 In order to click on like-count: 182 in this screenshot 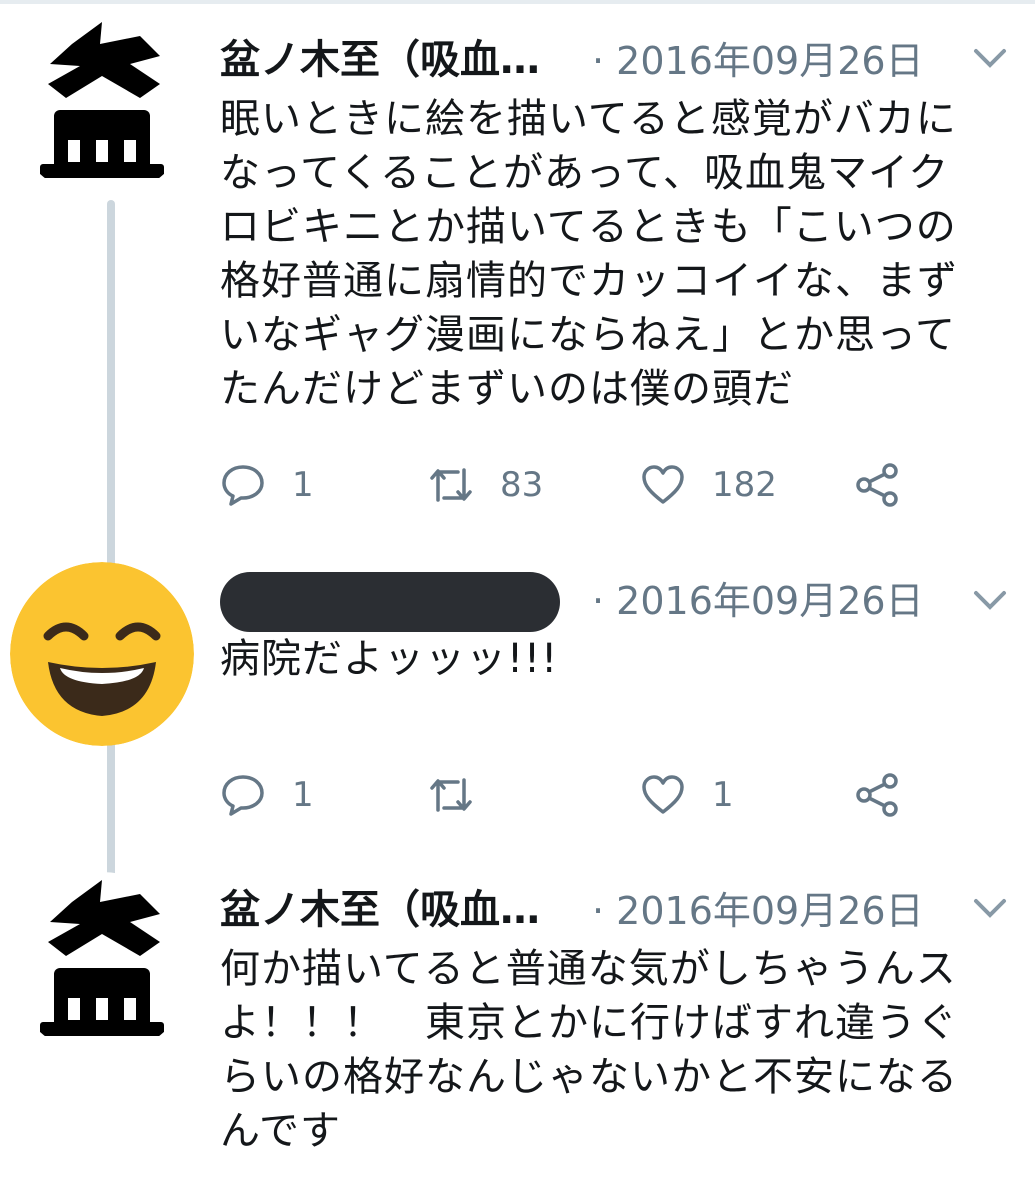, I will do `click(744, 485)`.